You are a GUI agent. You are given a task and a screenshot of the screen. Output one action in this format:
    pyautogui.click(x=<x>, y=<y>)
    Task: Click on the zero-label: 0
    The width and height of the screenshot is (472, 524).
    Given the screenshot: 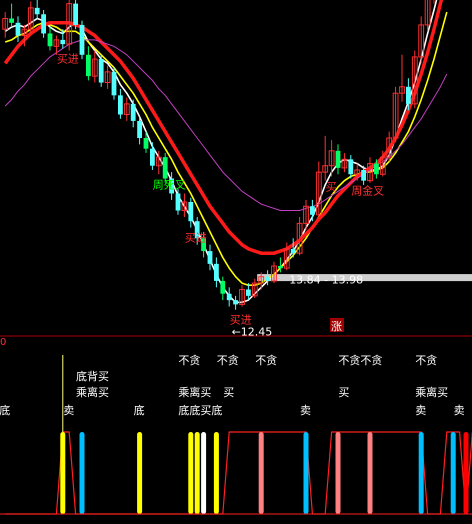 What is the action you would take?
    pyautogui.click(x=3, y=342)
    